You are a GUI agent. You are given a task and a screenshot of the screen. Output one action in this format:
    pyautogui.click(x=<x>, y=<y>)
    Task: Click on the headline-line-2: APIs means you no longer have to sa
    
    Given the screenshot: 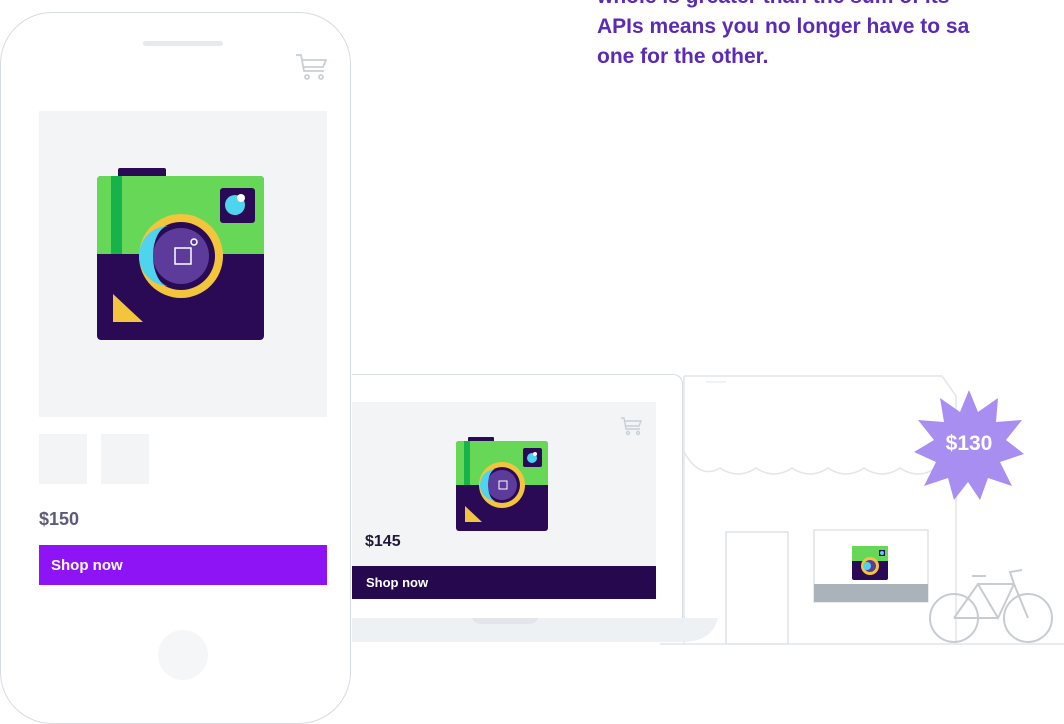 What is the action you would take?
    pyautogui.click(x=783, y=26)
    